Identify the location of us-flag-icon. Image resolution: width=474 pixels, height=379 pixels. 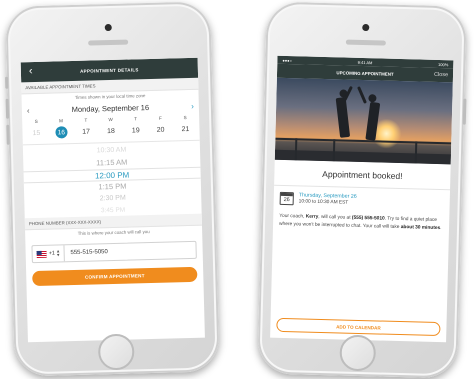
(41, 254).